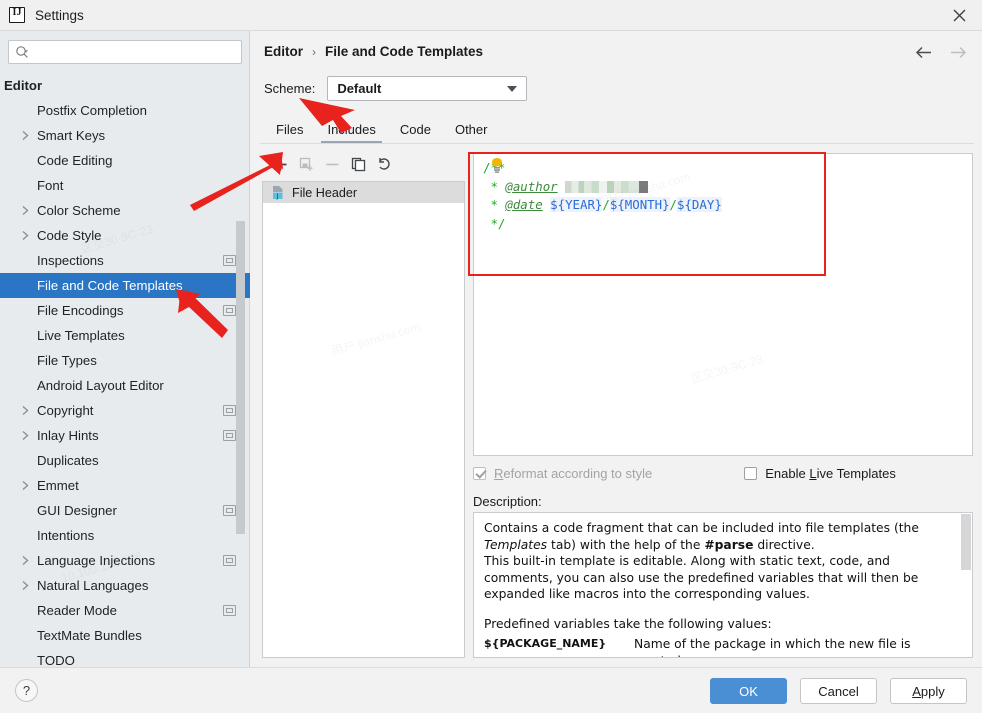  I want to click on enable-live-templates-checkbox, so click(751, 473).